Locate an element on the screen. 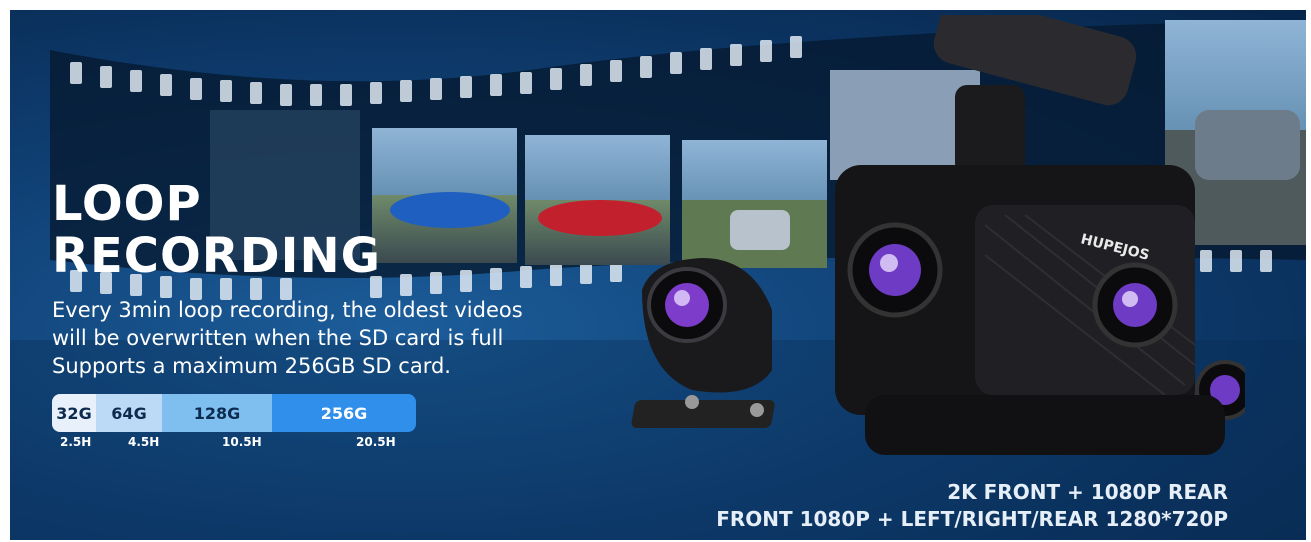 Image resolution: width=1311 pixels, height=542 pixels. rear-camera-image is located at coordinates (703, 343).